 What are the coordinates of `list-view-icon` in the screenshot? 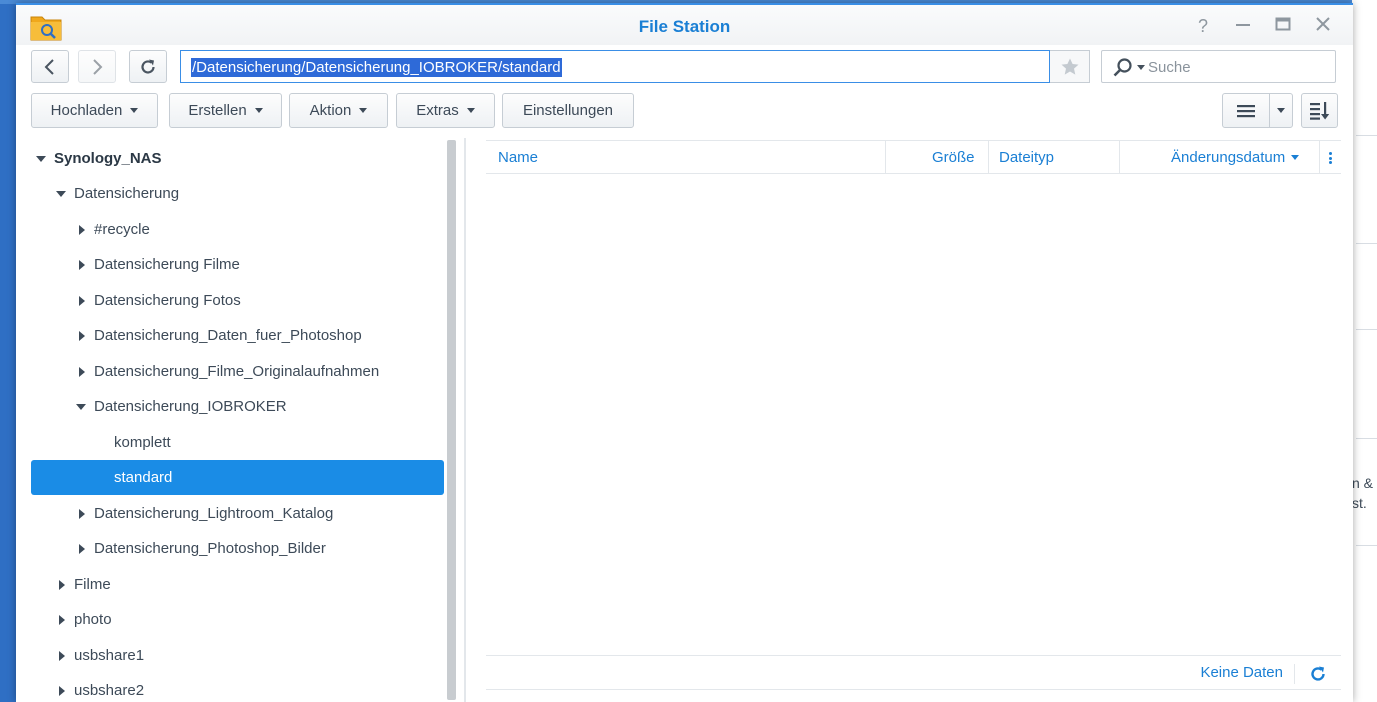 It's located at (1246, 110).